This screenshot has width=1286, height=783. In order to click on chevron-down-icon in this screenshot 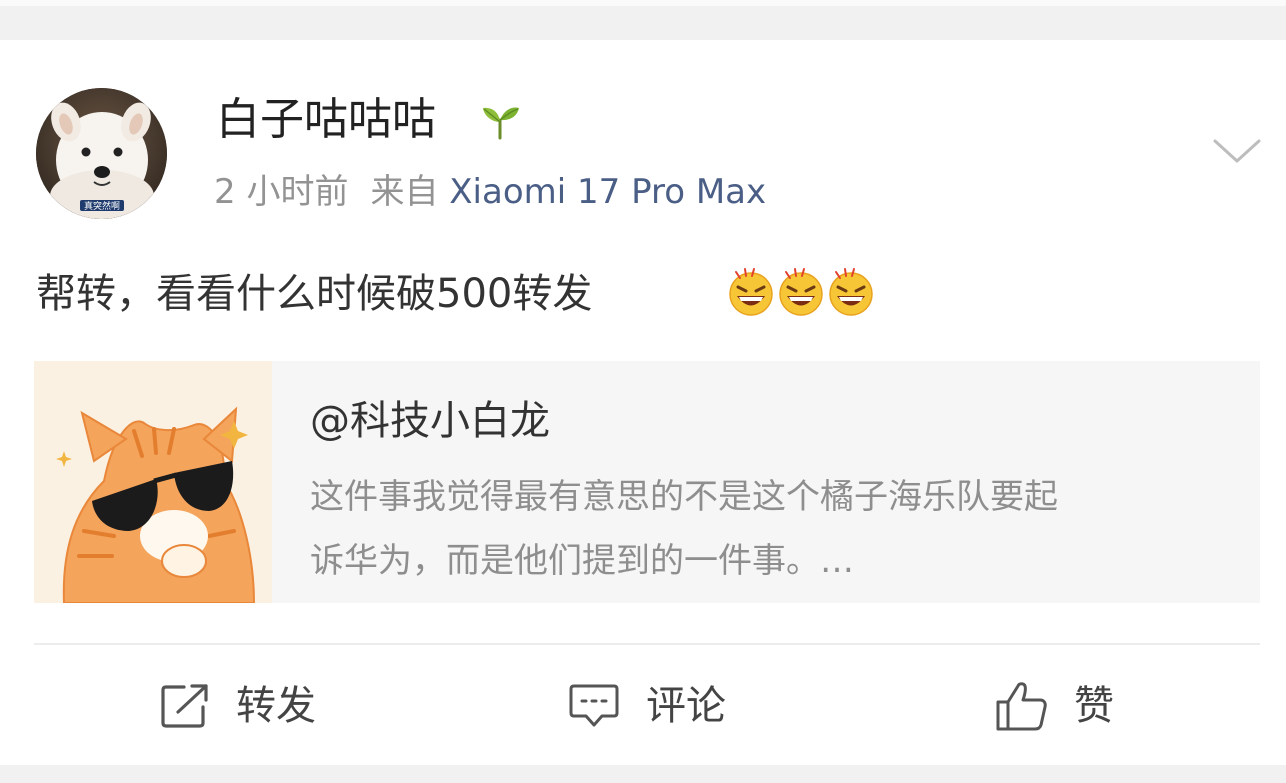, I will do `click(1237, 151)`.